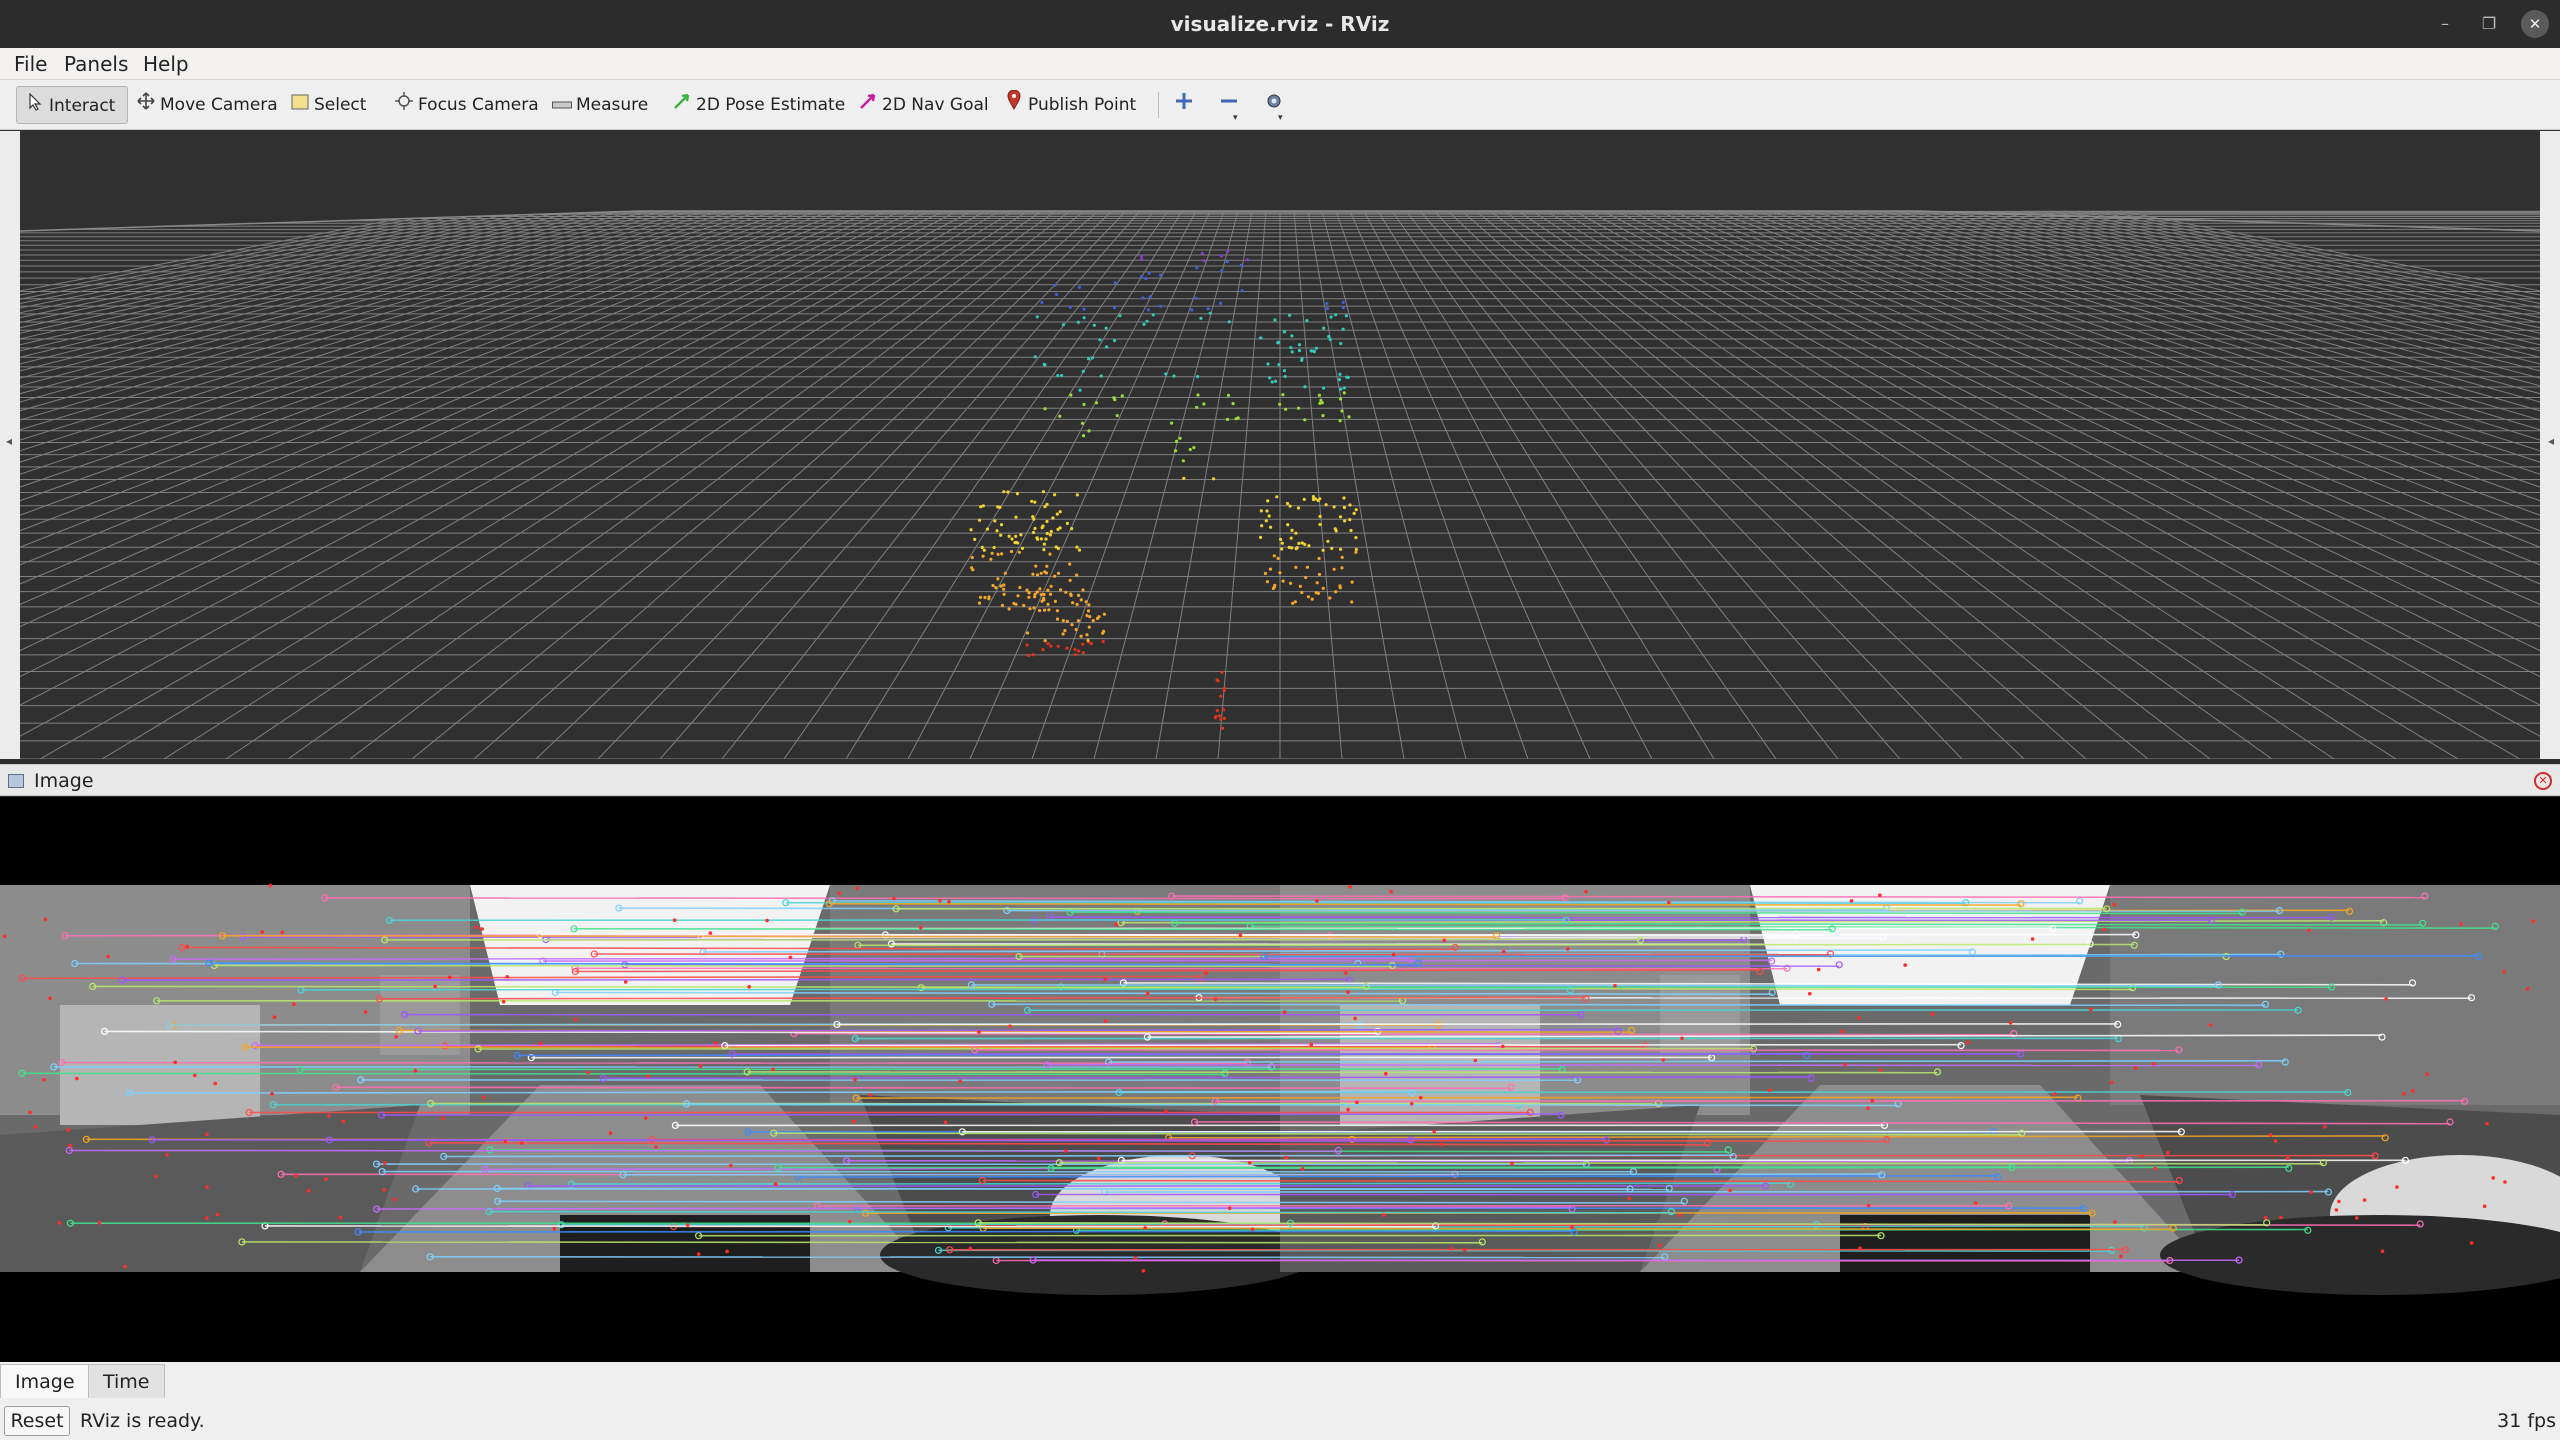  What do you see at coordinates (35, 106) in the screenshot?
I see `cursor-icon` at bounding box center [35, 106].